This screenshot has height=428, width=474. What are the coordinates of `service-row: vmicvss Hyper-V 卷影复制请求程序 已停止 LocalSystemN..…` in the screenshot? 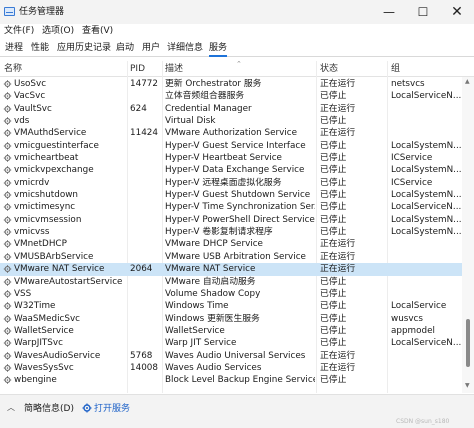 It's located at (231, 232).